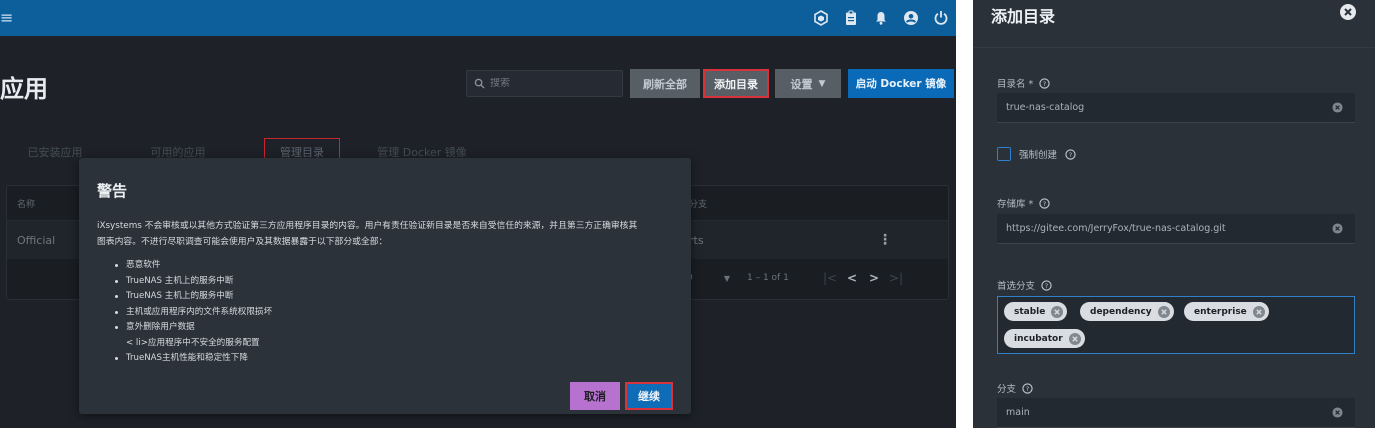  I want to click on chip: enterprise, so click(1226, 311).